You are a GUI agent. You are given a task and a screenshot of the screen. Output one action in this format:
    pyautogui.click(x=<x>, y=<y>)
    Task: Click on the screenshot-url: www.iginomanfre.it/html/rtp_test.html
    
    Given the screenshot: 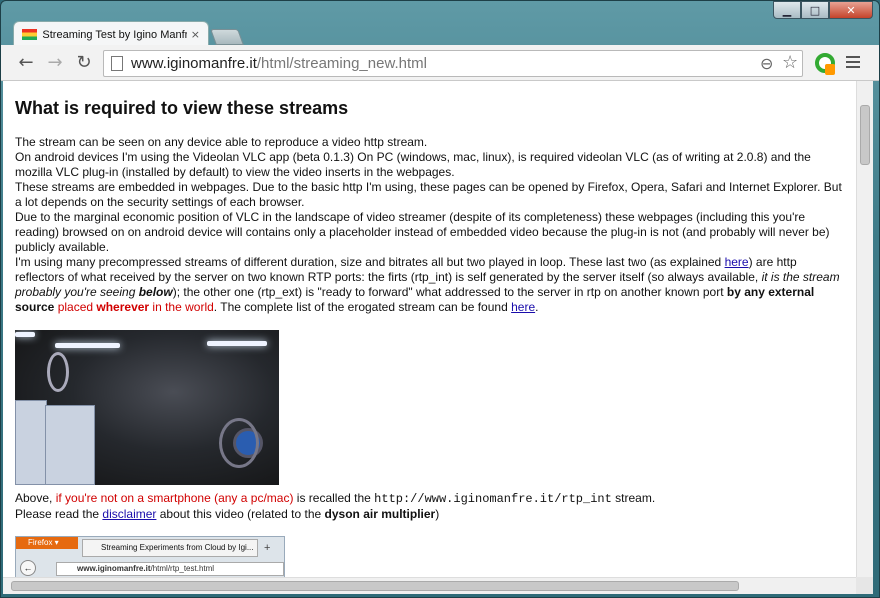 What is the action you would take?
    pyautogui.click(x=170, y=569)
    